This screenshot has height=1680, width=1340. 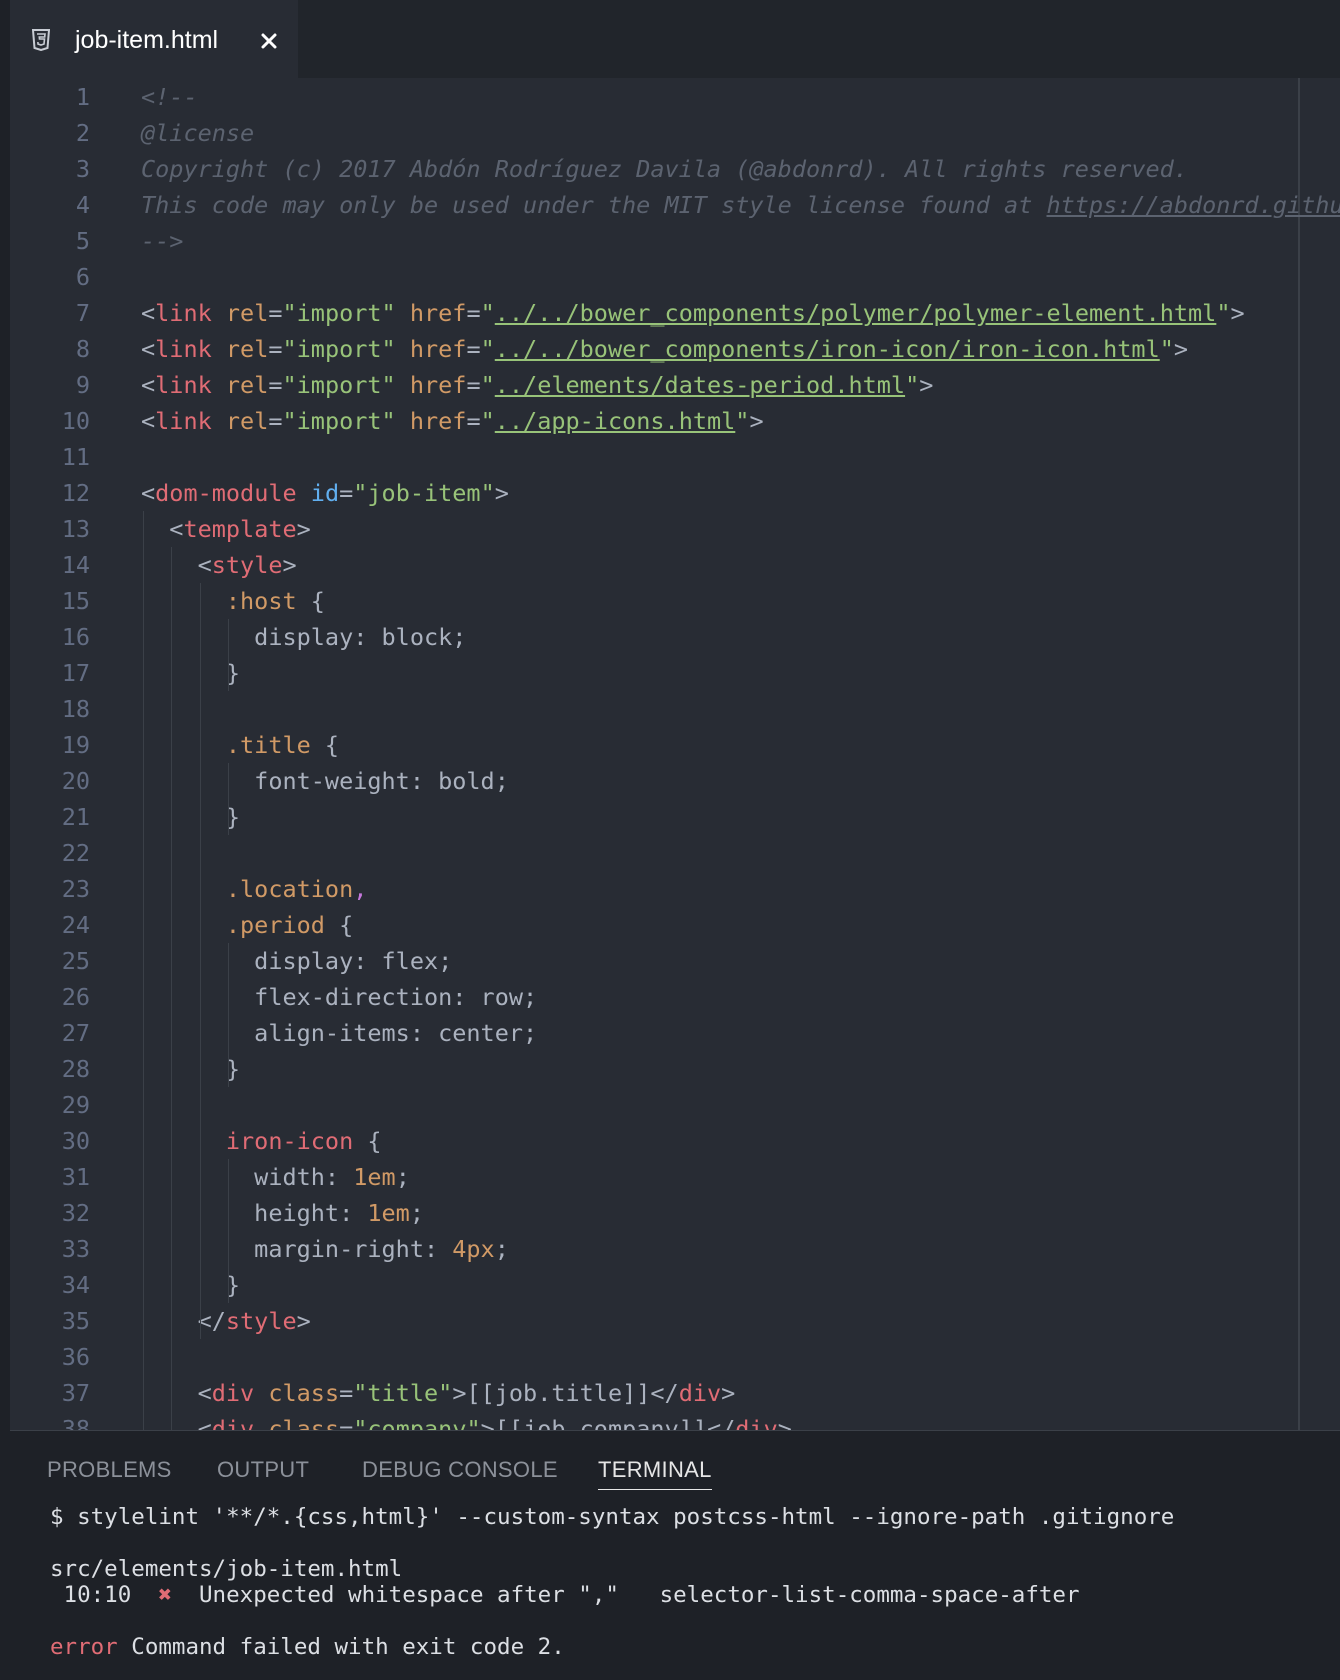 I want to click on code-text: <style>, so click(x=219, y=565).